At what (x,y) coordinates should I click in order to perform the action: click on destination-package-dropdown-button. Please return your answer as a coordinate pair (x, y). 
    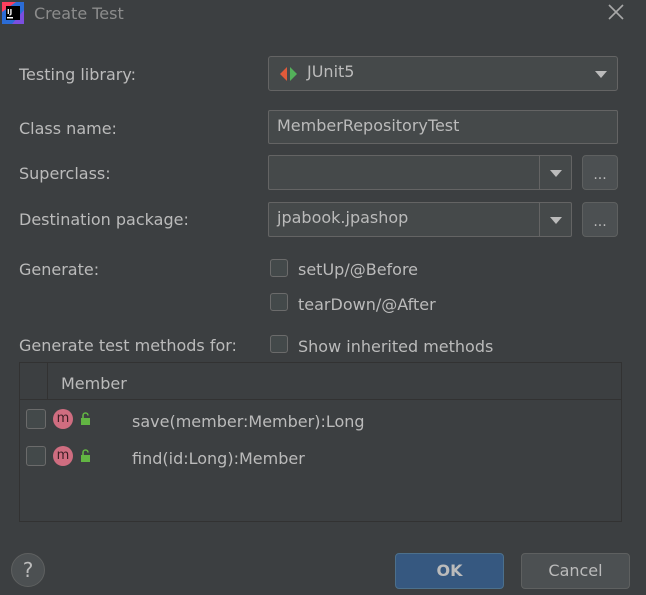
    Looking at the image, I should click on (555, 219).